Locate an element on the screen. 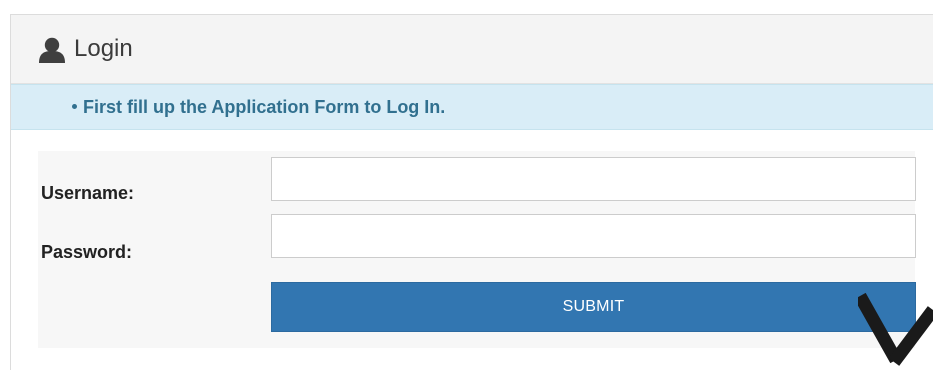 This screenshot has width=933, height=370. username-label: Username: is located at coordinates (88, 193).